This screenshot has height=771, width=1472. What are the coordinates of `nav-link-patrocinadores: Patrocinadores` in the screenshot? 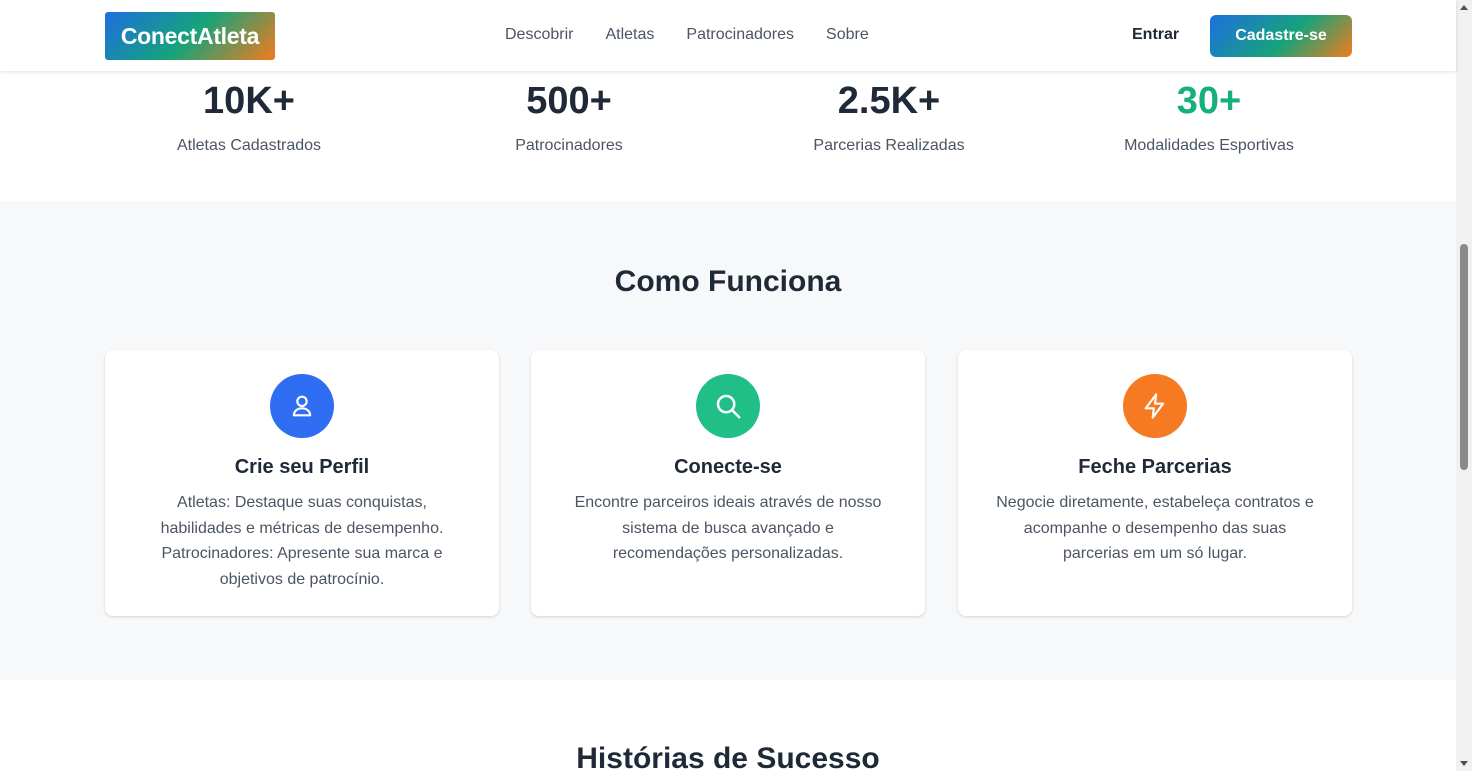 It's located at (740, 35).